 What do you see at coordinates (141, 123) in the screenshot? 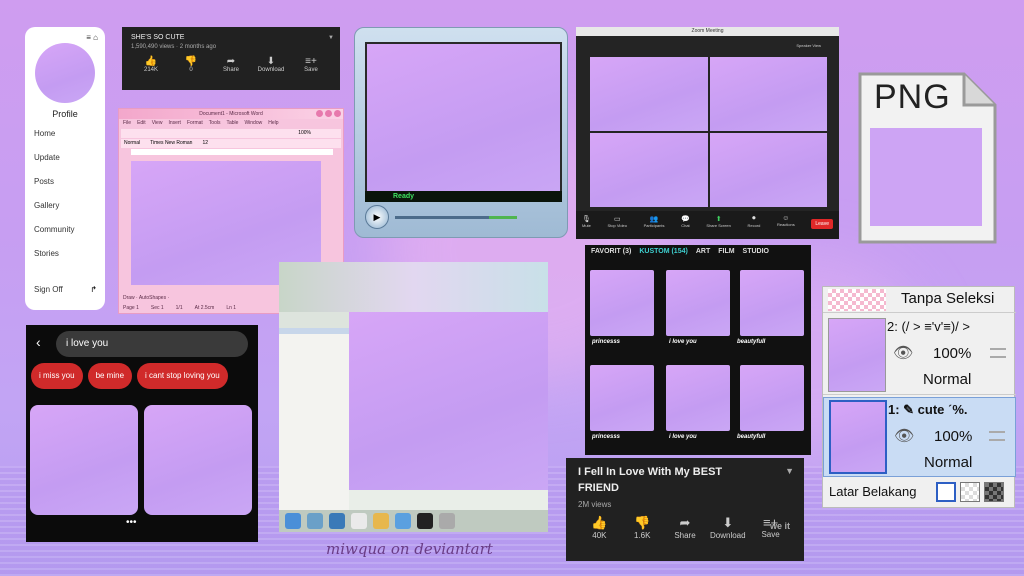
I see `menu-edit: Edit` at bounding box center [141, 123].